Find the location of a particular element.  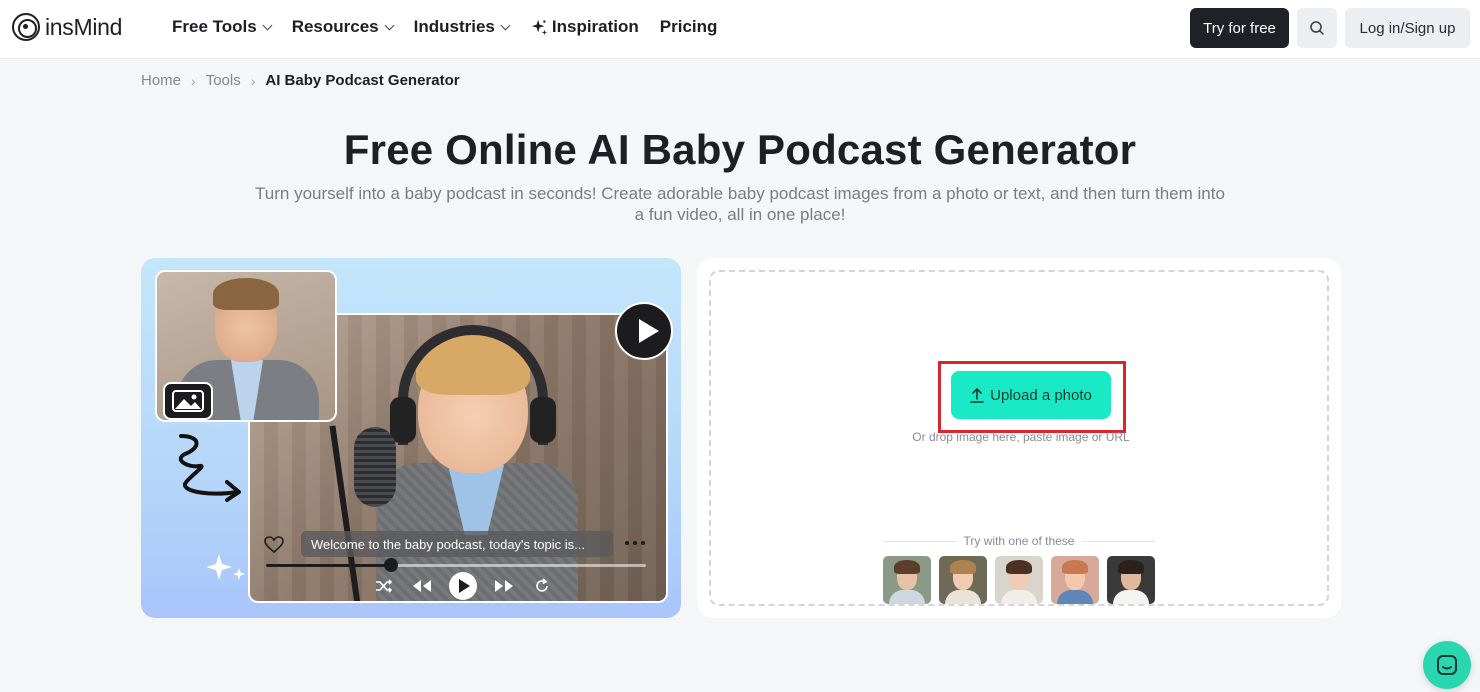

breadcrumb-home: Home is located at coordinates (161, 80).